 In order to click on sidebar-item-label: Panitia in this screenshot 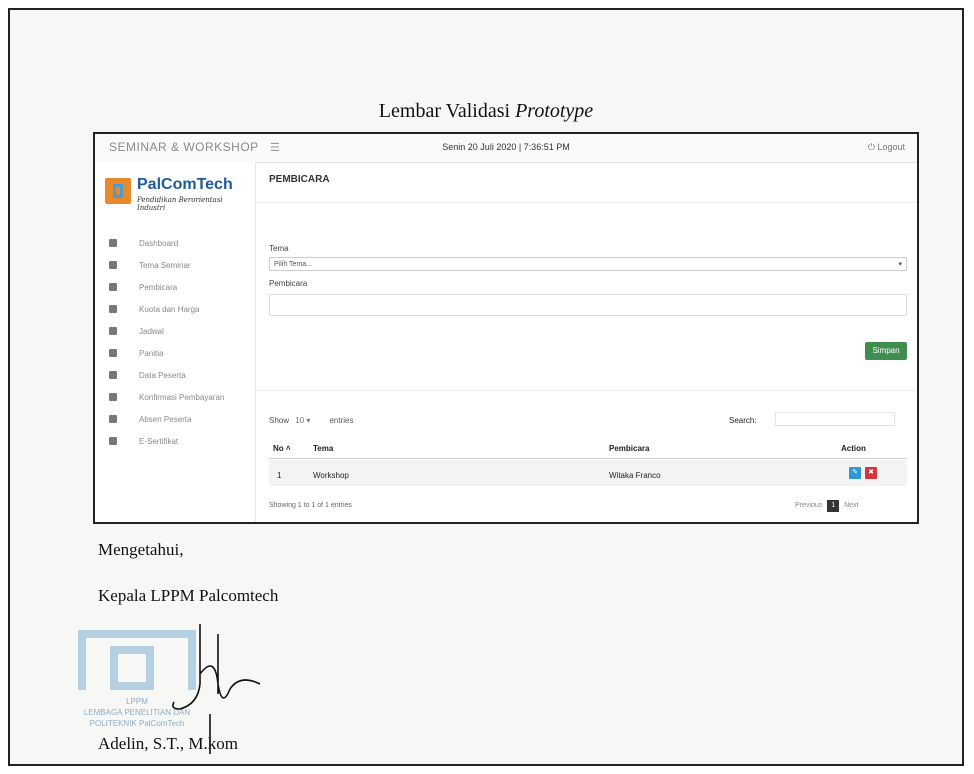, I will do `click(151, 353)`.